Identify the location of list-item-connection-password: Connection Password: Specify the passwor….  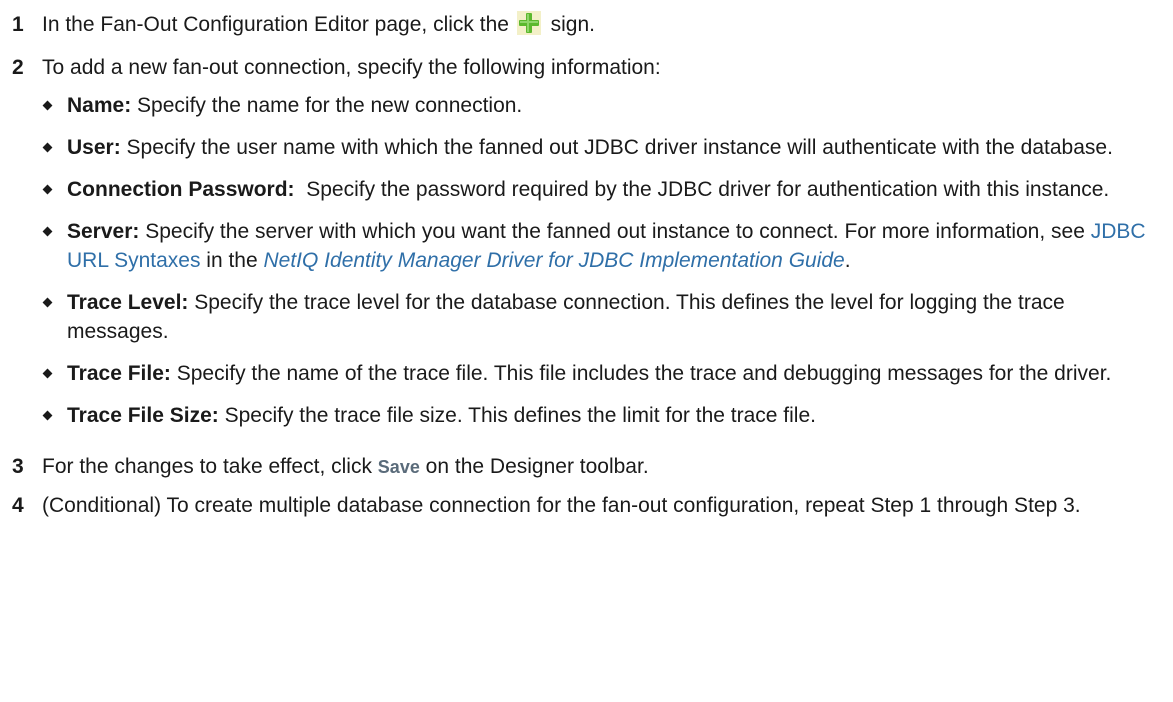
(602, 189).